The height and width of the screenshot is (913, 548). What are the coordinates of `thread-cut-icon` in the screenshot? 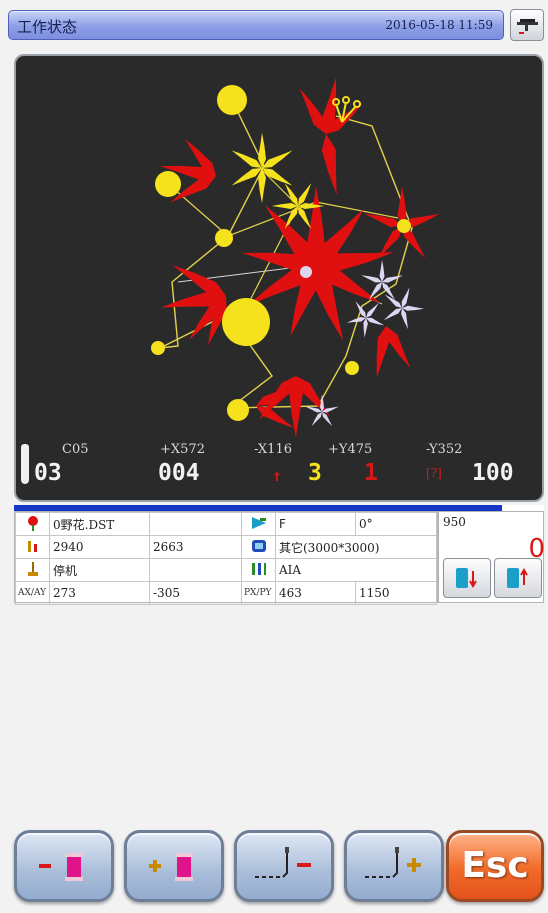 It's located at (527, 26).